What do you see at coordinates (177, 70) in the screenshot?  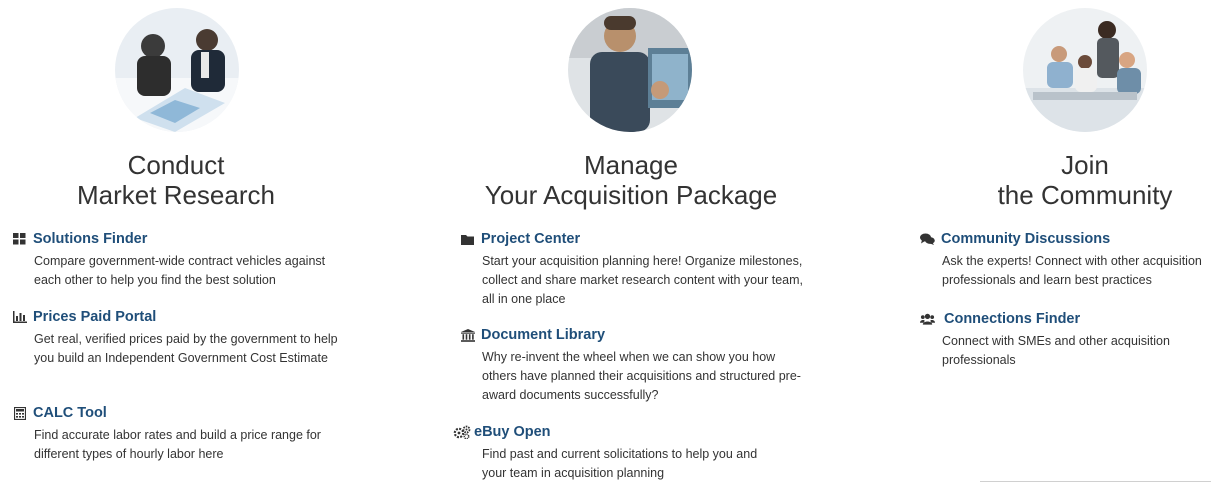 I see `market-research-photo` at bounding box center [177, 70].